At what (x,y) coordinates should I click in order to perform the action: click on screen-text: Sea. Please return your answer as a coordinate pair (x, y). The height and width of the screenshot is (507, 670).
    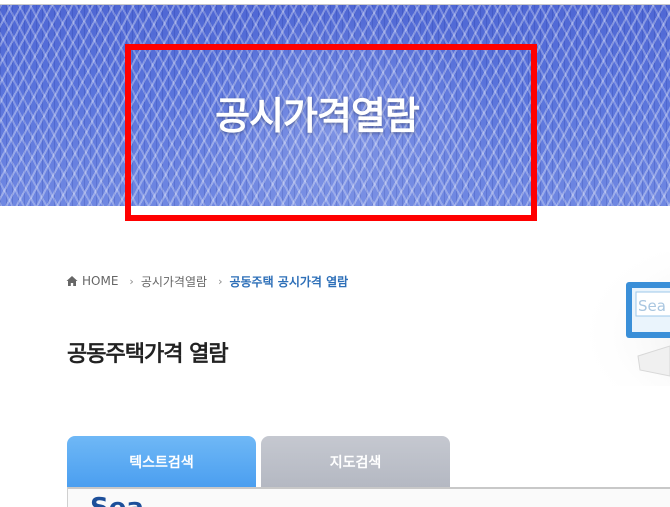
    Looking at the image, I should click on (652, 306).